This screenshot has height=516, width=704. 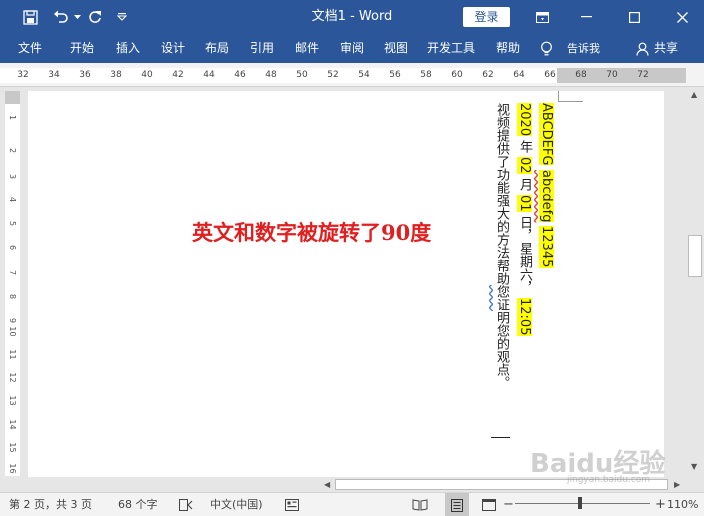 What do you see at coordinates (395, 75) in the screenshot?
I see `ruler-number: 56` at bounding box center [395, 75].